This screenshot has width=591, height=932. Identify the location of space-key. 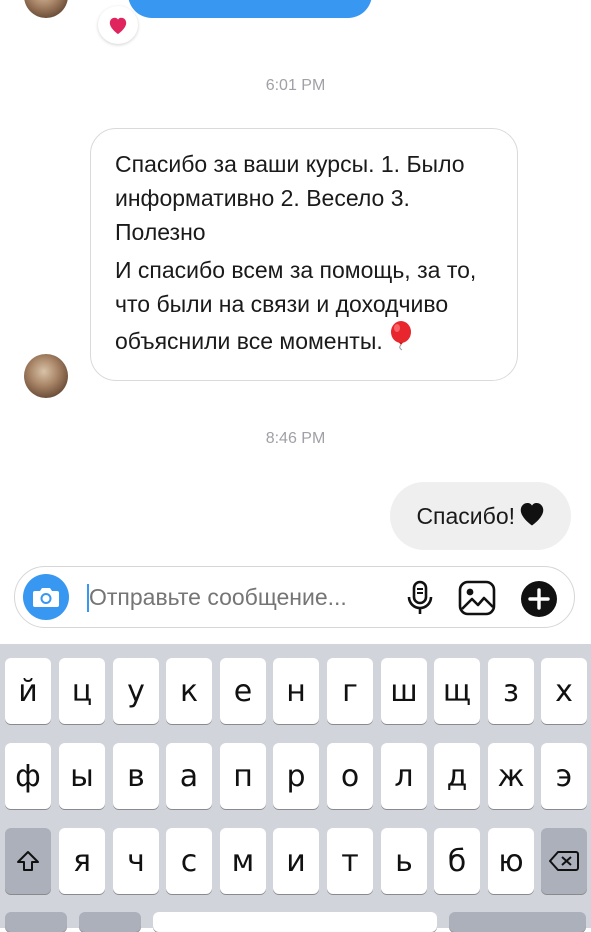
(295, 922).